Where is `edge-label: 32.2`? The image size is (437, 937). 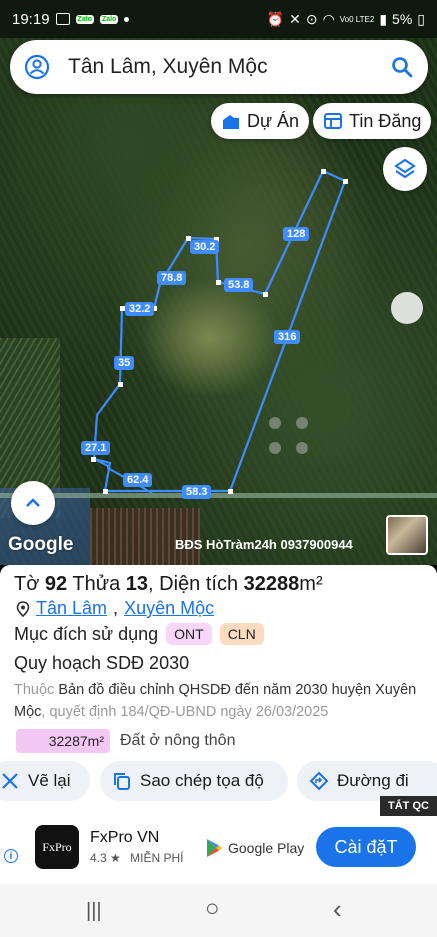 edge-label: 32.2 is located at coordinates (140, 309).